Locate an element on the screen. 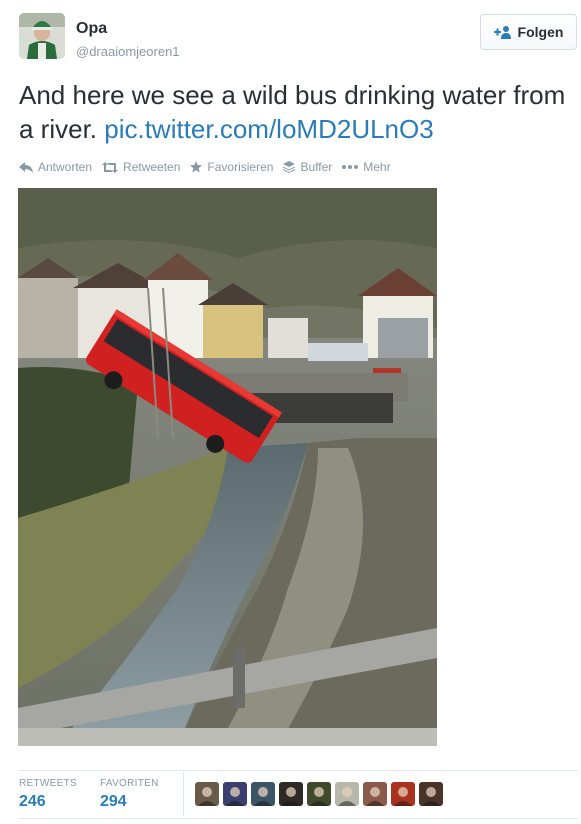 Image resolution: width=581 pixels, height=824 pixels. more-dots-icon is located at coordinates (350, 167).